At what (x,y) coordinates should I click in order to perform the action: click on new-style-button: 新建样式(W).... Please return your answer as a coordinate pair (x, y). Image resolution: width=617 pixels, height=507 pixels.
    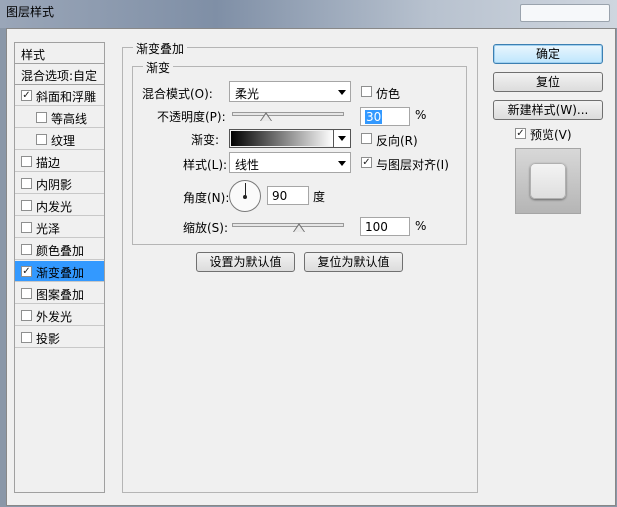
    Looking at the image, I should click on (548, 110).